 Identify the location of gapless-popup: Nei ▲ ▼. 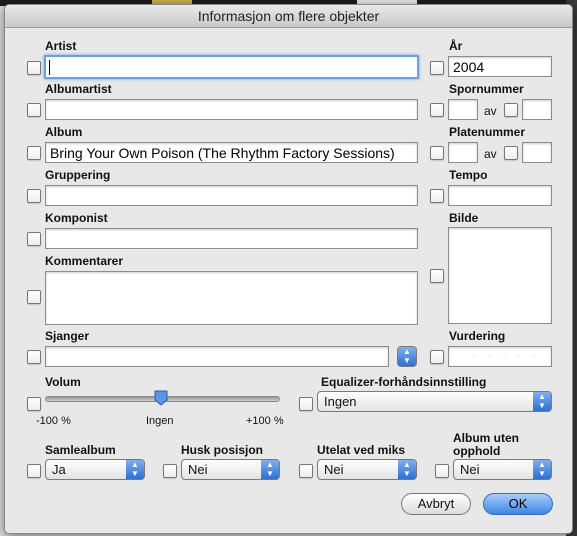
(502, 469).